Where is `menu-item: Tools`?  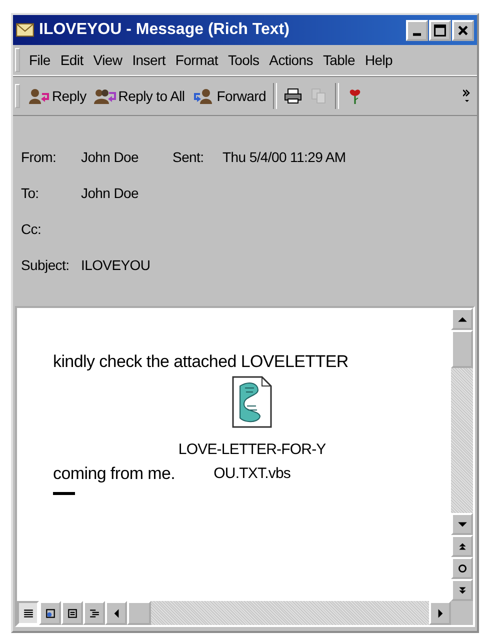
menu-item: Tools is located at coordinates (243, 60).